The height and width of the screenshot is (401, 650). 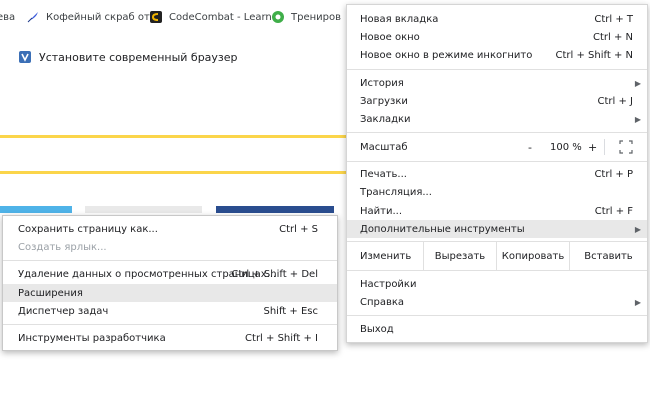 What do you see at coordinates (592, 147) in the screenshot?
I see `zoom-in-button: +` at bounding box center [592, 147].